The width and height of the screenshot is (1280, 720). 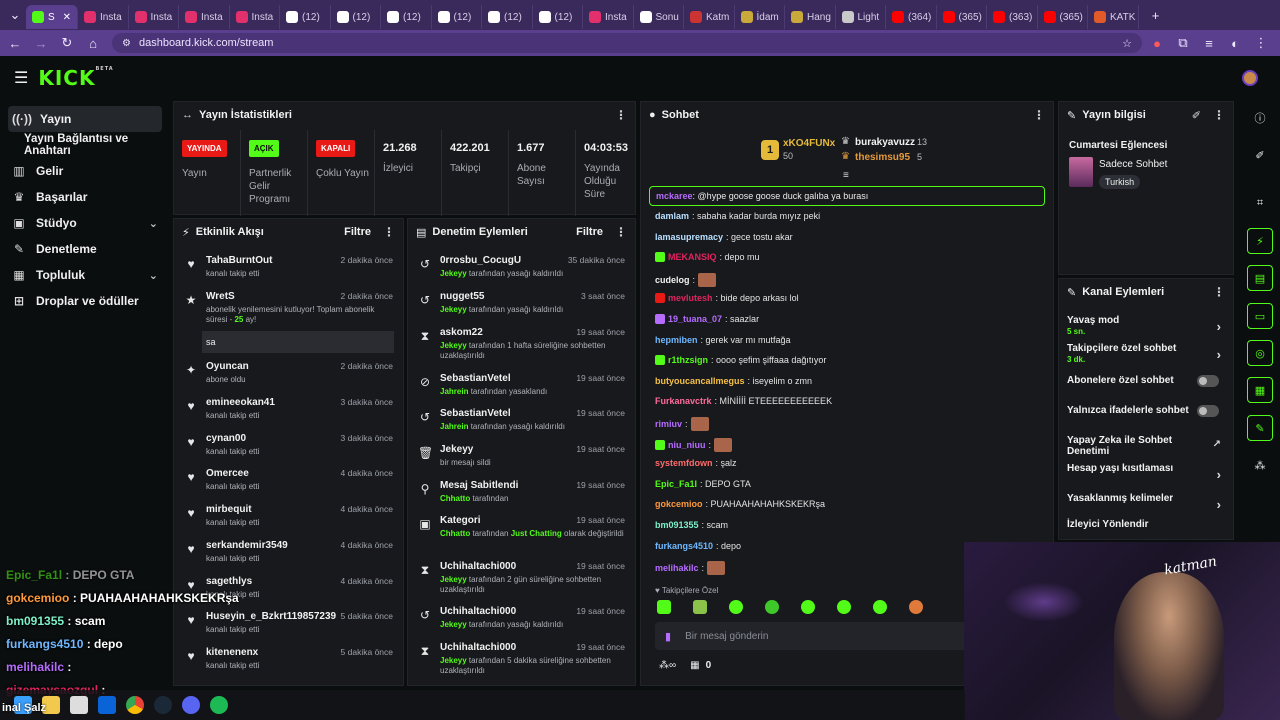 I want to click on lightning-icon: ⚡, so click(x=1260, y=241).